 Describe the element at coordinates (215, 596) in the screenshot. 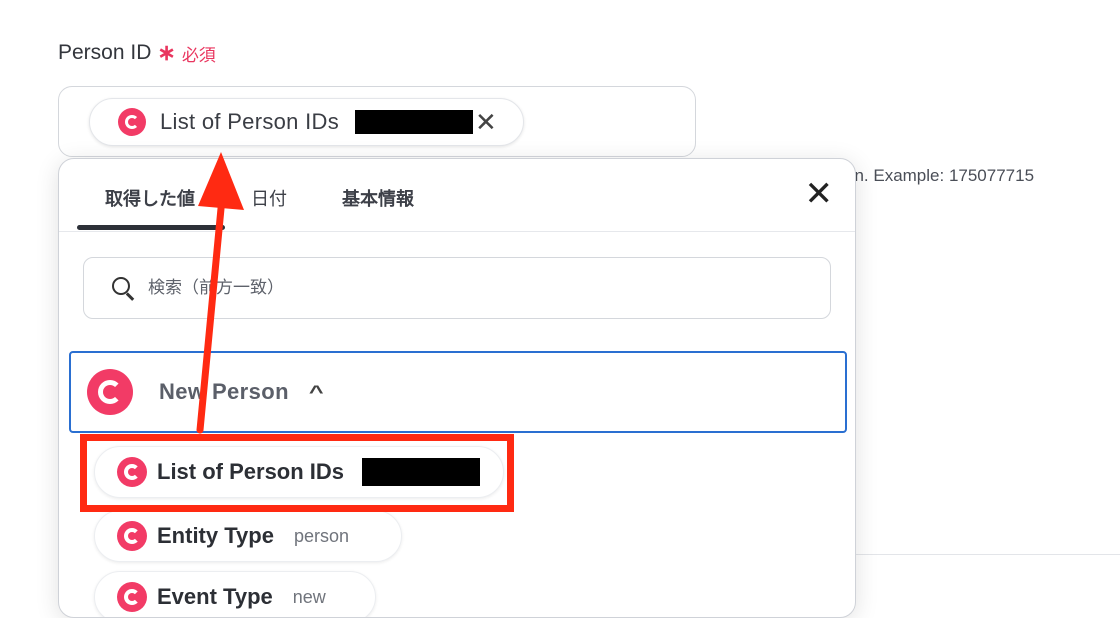

I see `item-label: Event Type` at that location.